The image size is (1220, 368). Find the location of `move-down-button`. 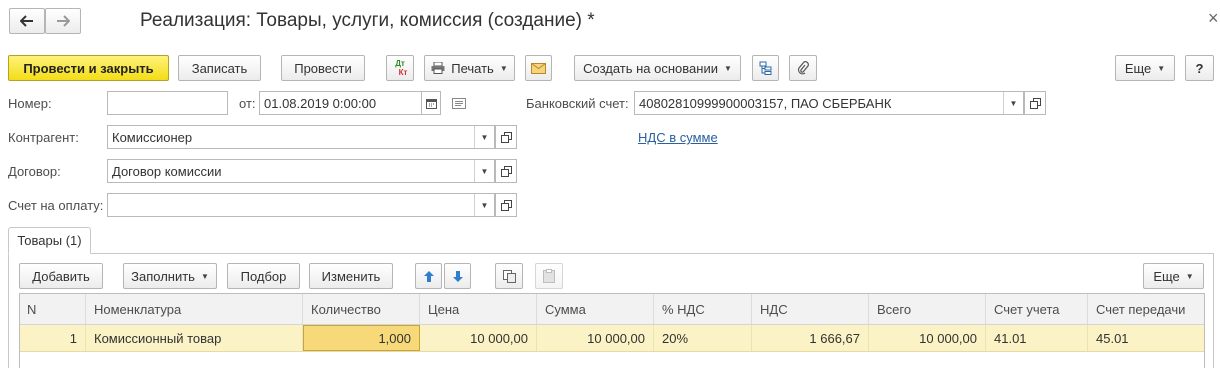

move-down-button is located at coordinates (457, 276).